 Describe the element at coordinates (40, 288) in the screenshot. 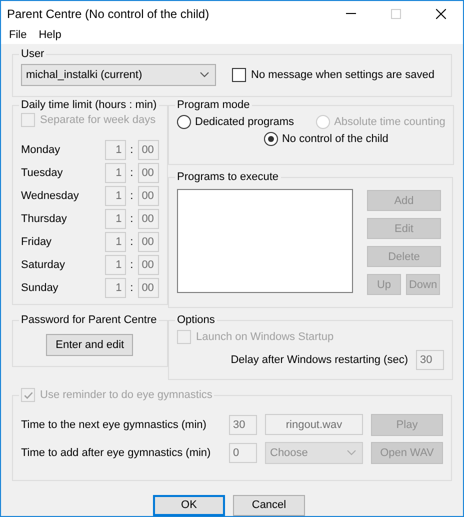

I see `day-label: Sunday` at that location.